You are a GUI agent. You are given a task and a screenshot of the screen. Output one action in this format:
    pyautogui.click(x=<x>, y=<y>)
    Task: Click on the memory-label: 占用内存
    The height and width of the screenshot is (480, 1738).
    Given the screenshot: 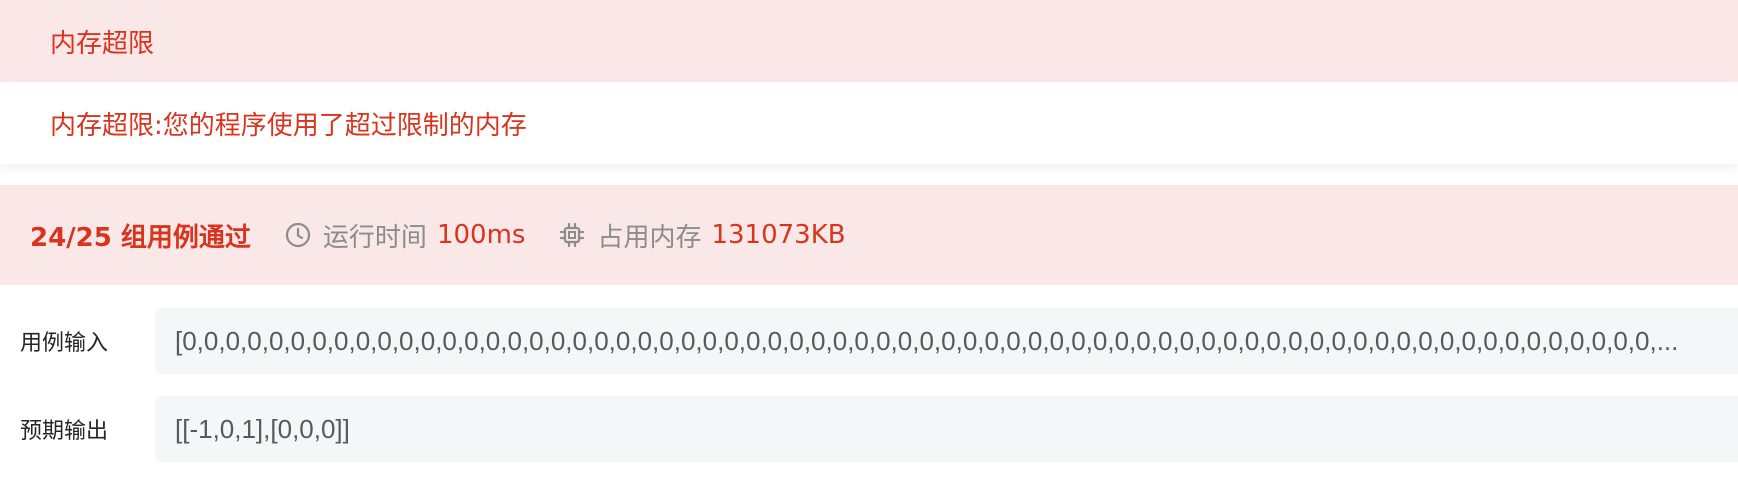 What is the action you would take?
    pyautogui.click(x=649, y=237)
    